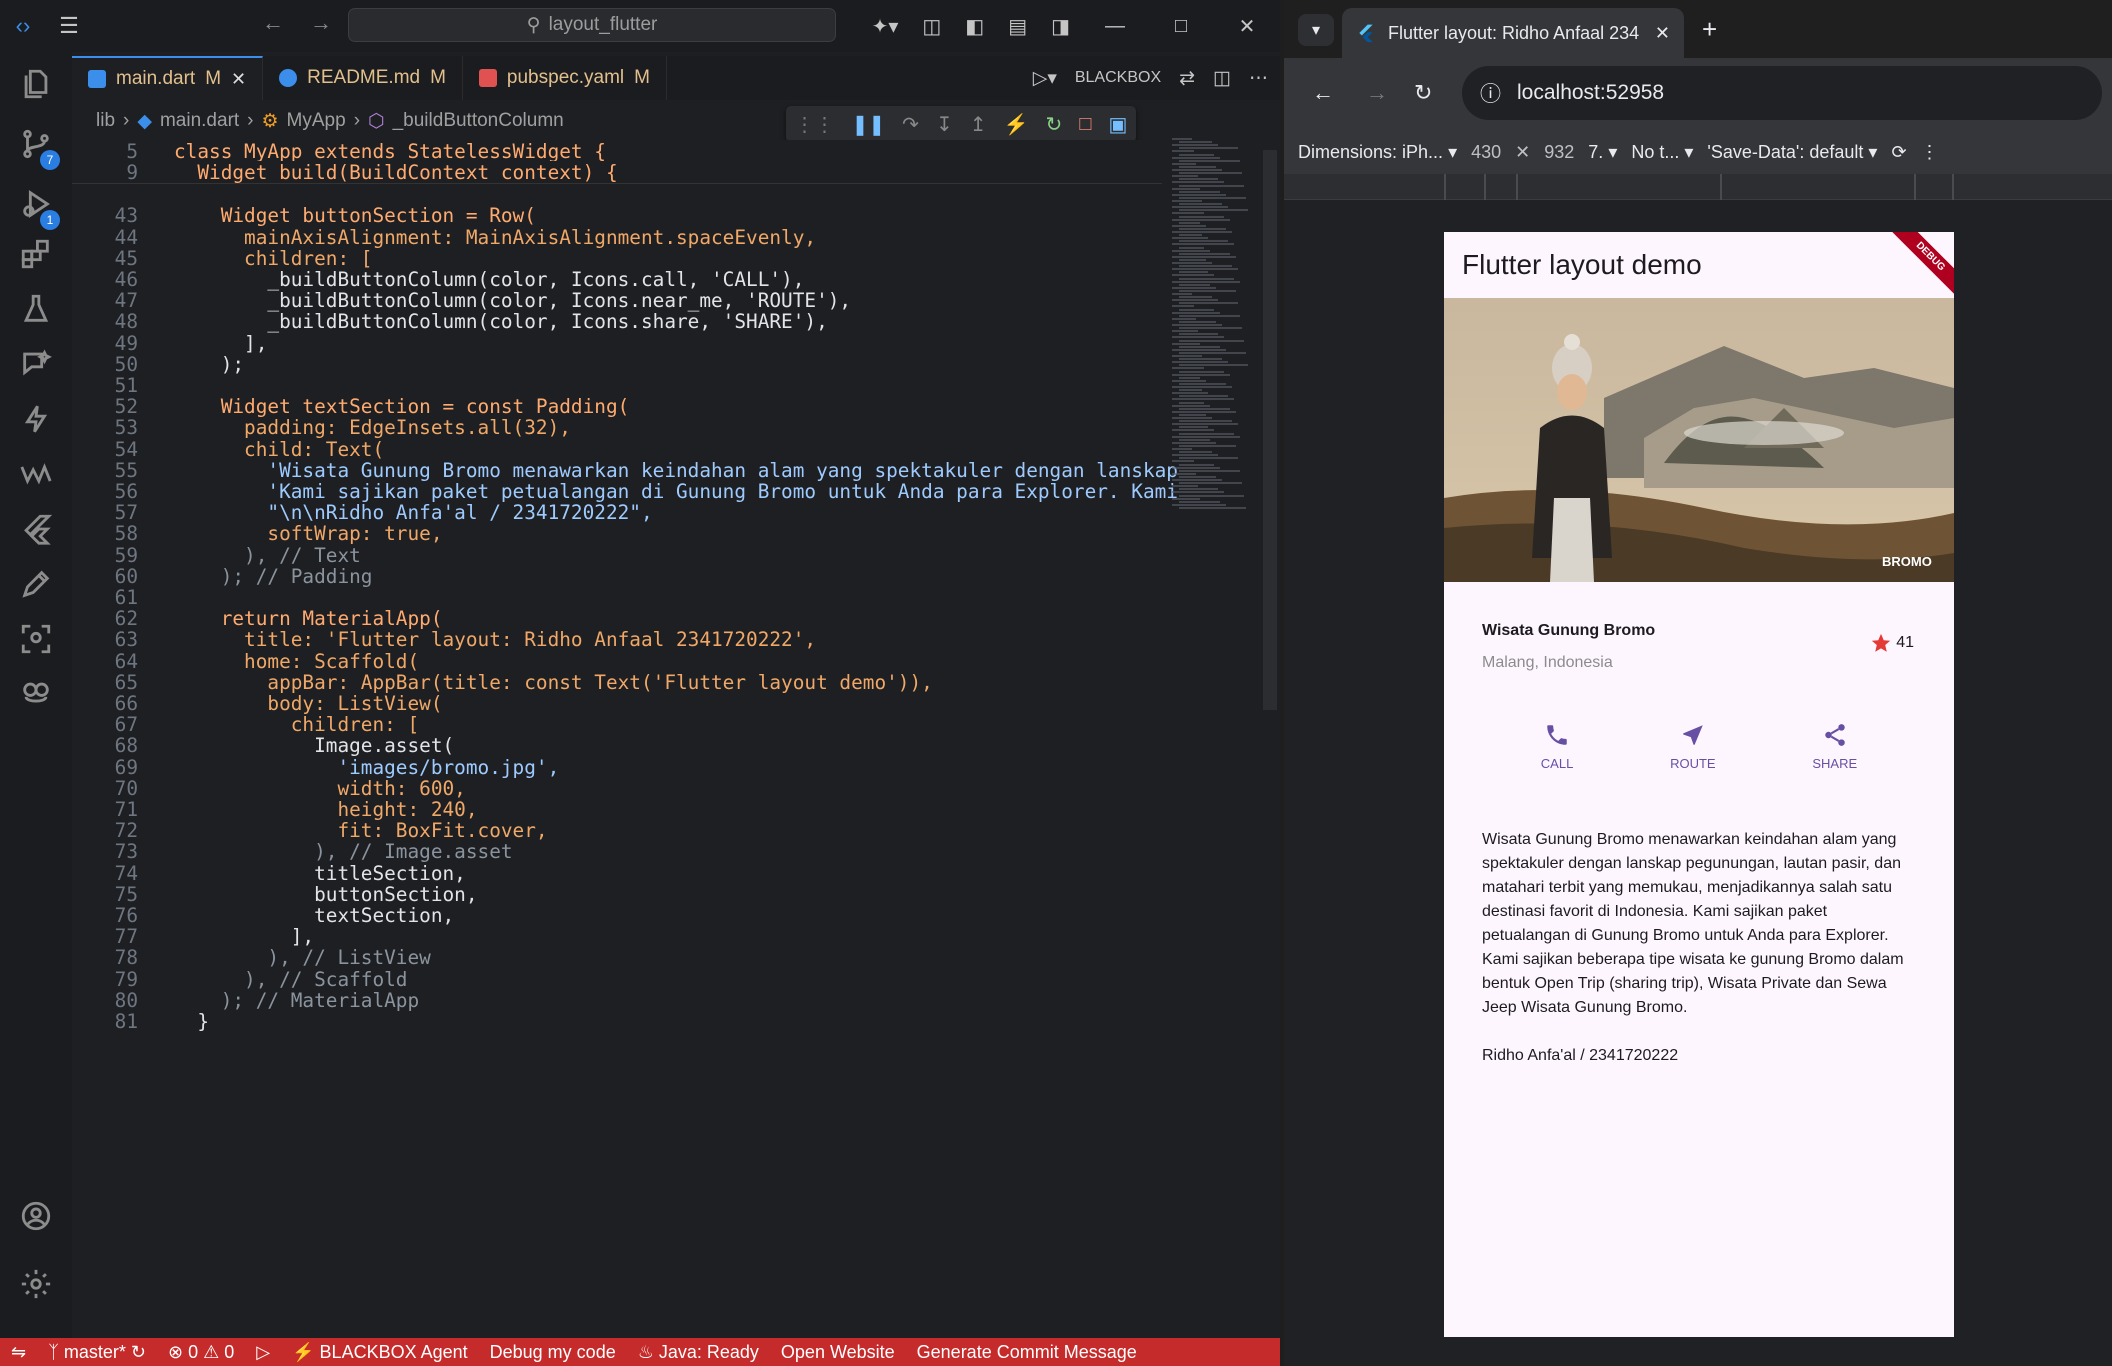  I want to click on extensions-icon, so click(36, 254).